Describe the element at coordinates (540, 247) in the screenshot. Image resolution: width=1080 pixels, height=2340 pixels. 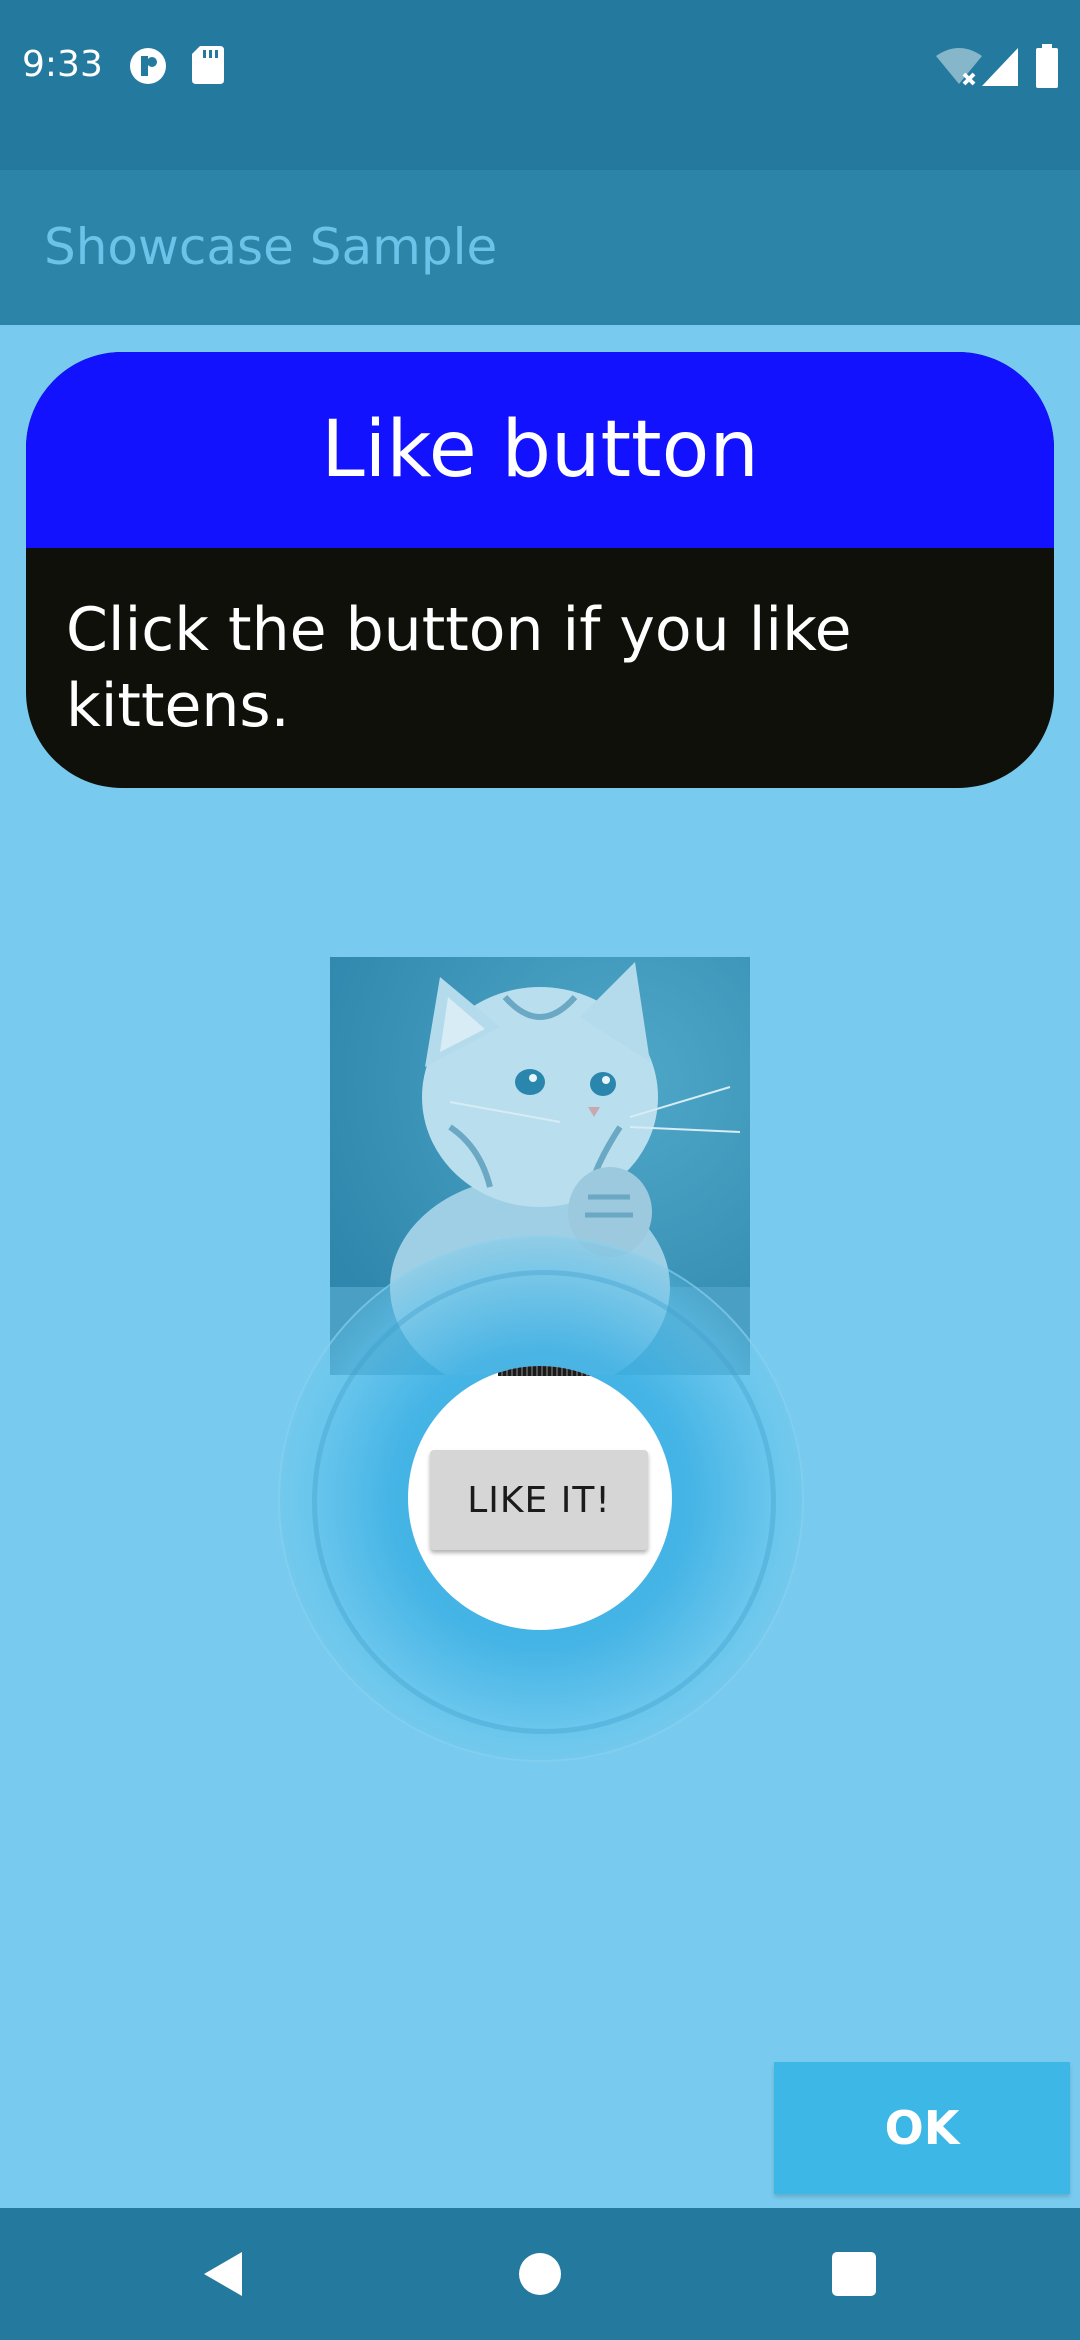
I see `app-bar: Showcase Sample` at that location.